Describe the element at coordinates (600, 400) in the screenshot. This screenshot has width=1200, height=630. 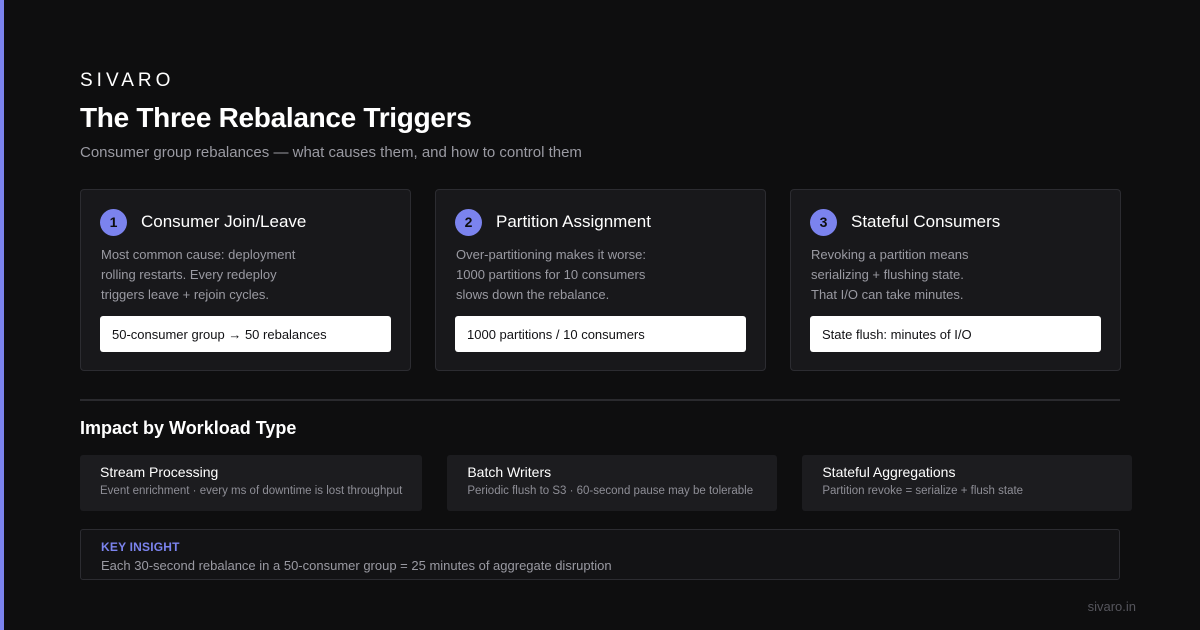
I see `section-divider` at that location.